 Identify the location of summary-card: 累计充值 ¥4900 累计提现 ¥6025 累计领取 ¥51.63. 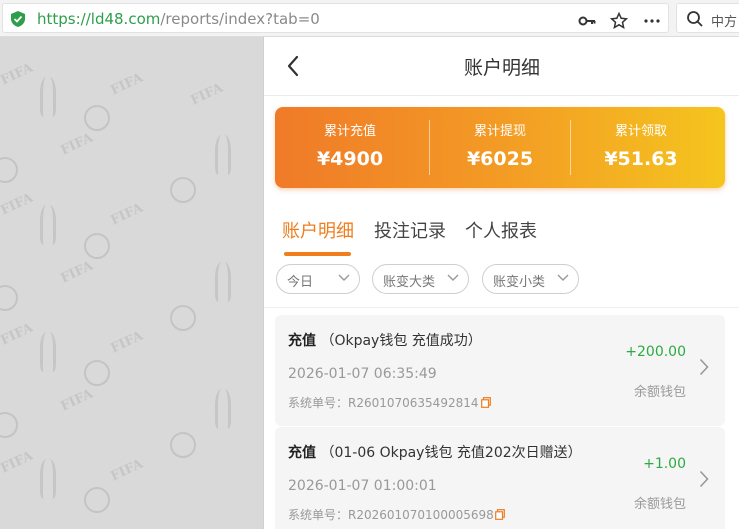
(500, 147).